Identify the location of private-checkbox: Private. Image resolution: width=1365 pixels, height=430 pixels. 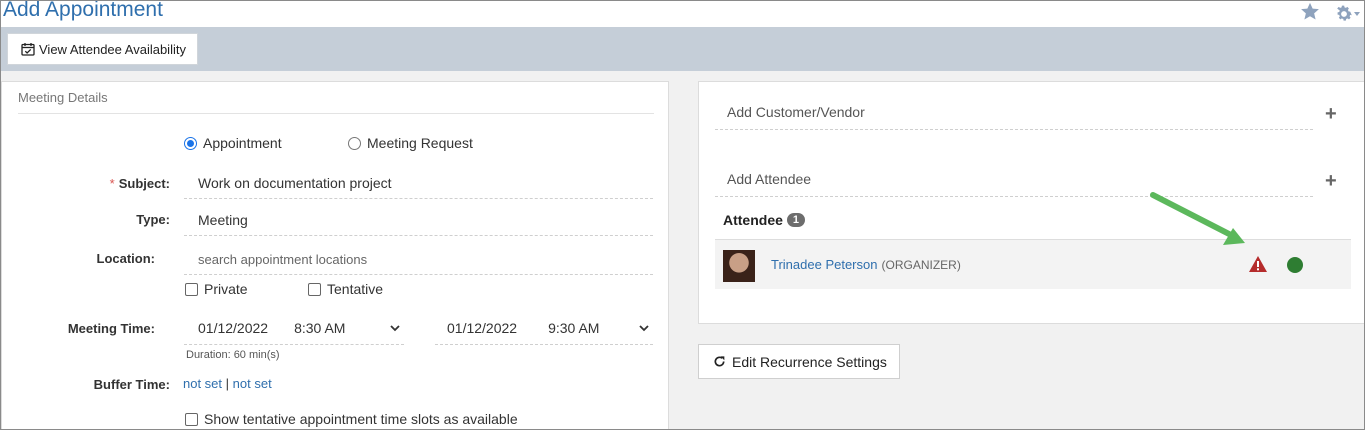
(216, 289).